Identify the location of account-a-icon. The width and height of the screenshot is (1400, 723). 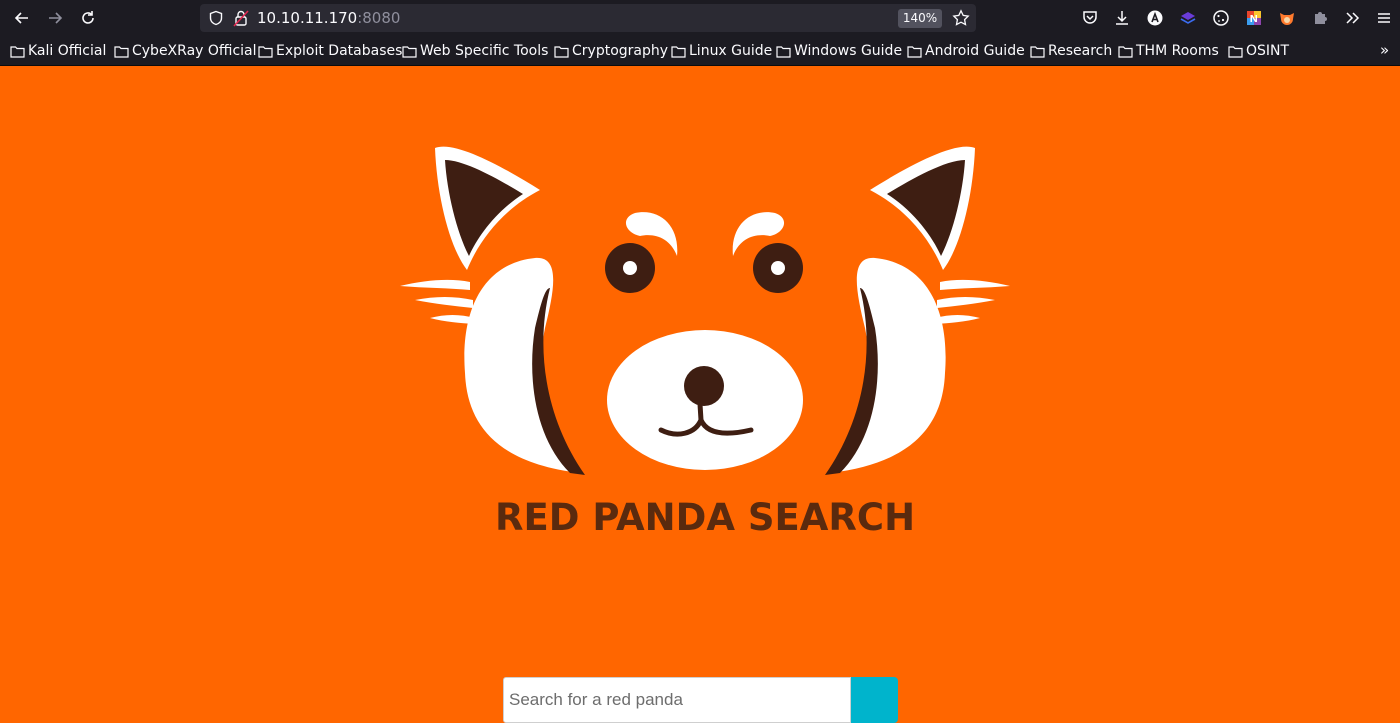
(1155, 18).